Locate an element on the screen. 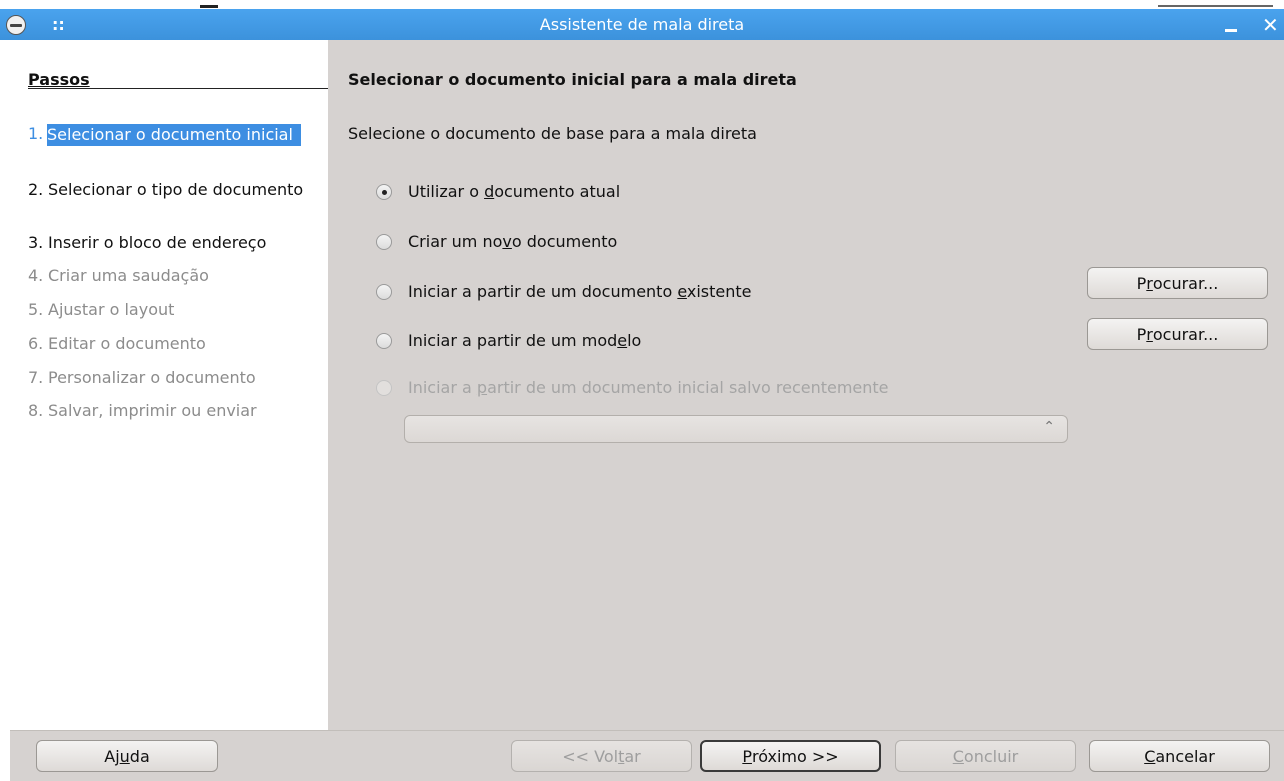 Image resolution: width=1284 pixels, height=781 pixels. mnemonic: p is located at coordinates (482, 387).